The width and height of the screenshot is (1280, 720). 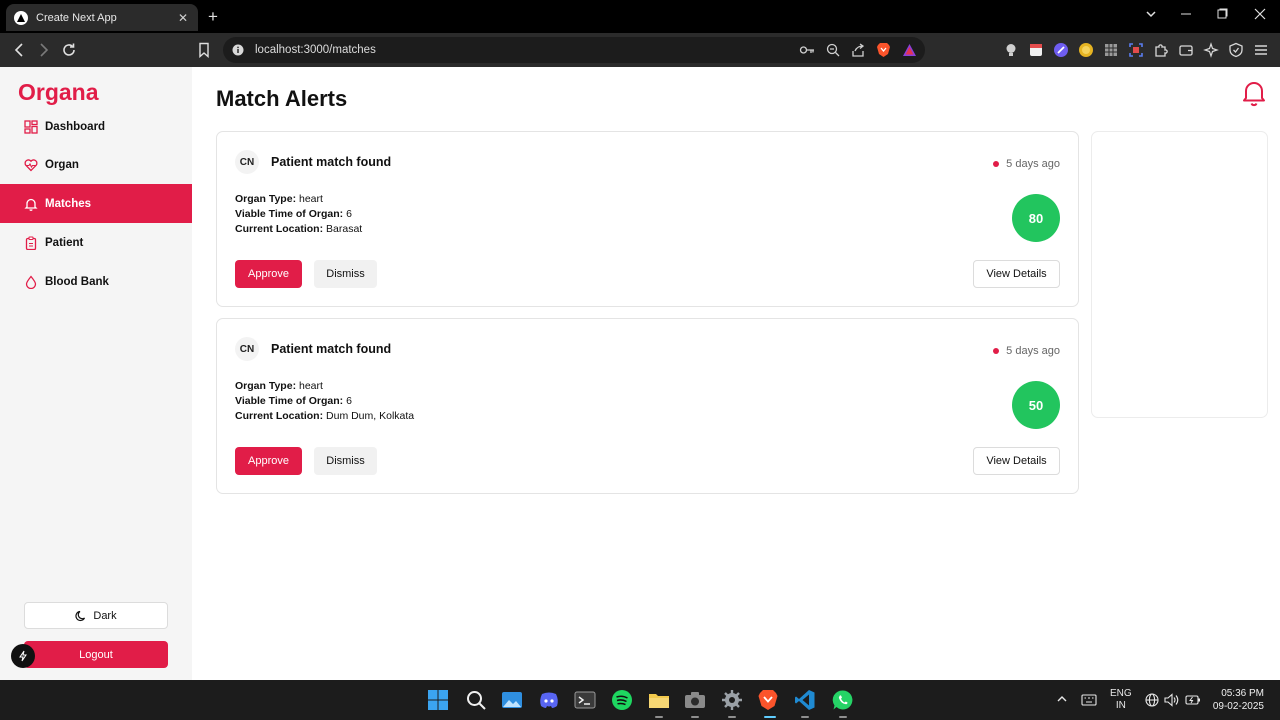 I want to click on keyboard-icon, so click(x=1089, y=700).